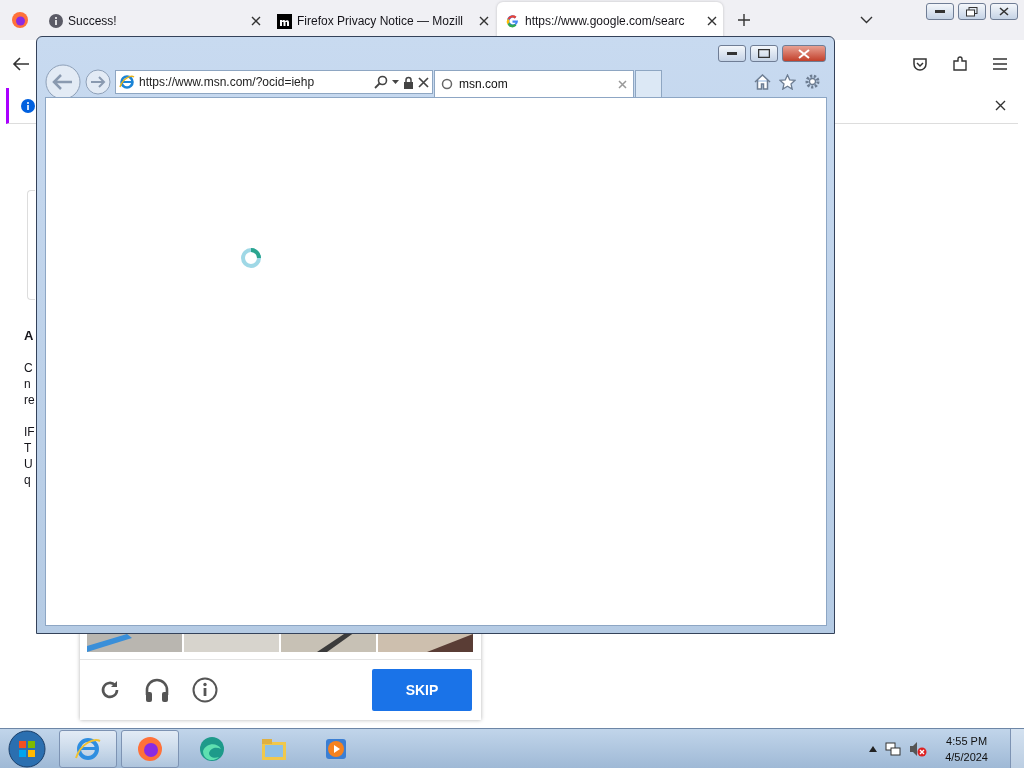  I want to click on dropdown-arrow-icon, so click(395, 82).